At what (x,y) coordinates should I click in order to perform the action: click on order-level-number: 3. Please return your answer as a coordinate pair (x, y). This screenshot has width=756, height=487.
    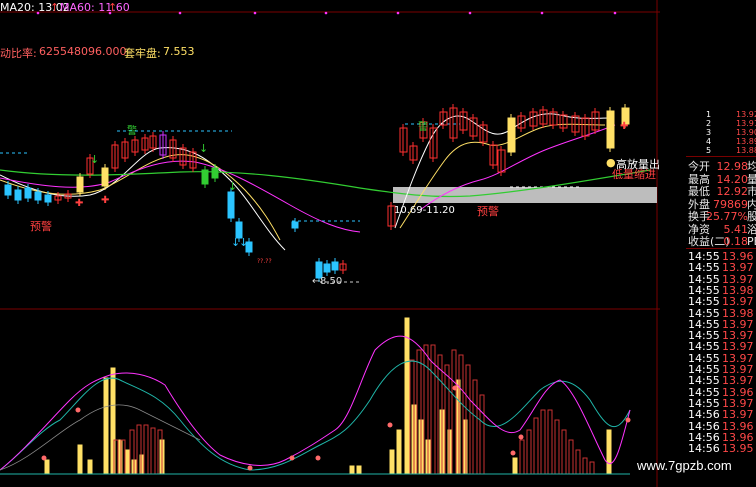
    Looking at the image, I should click on (709, 132).